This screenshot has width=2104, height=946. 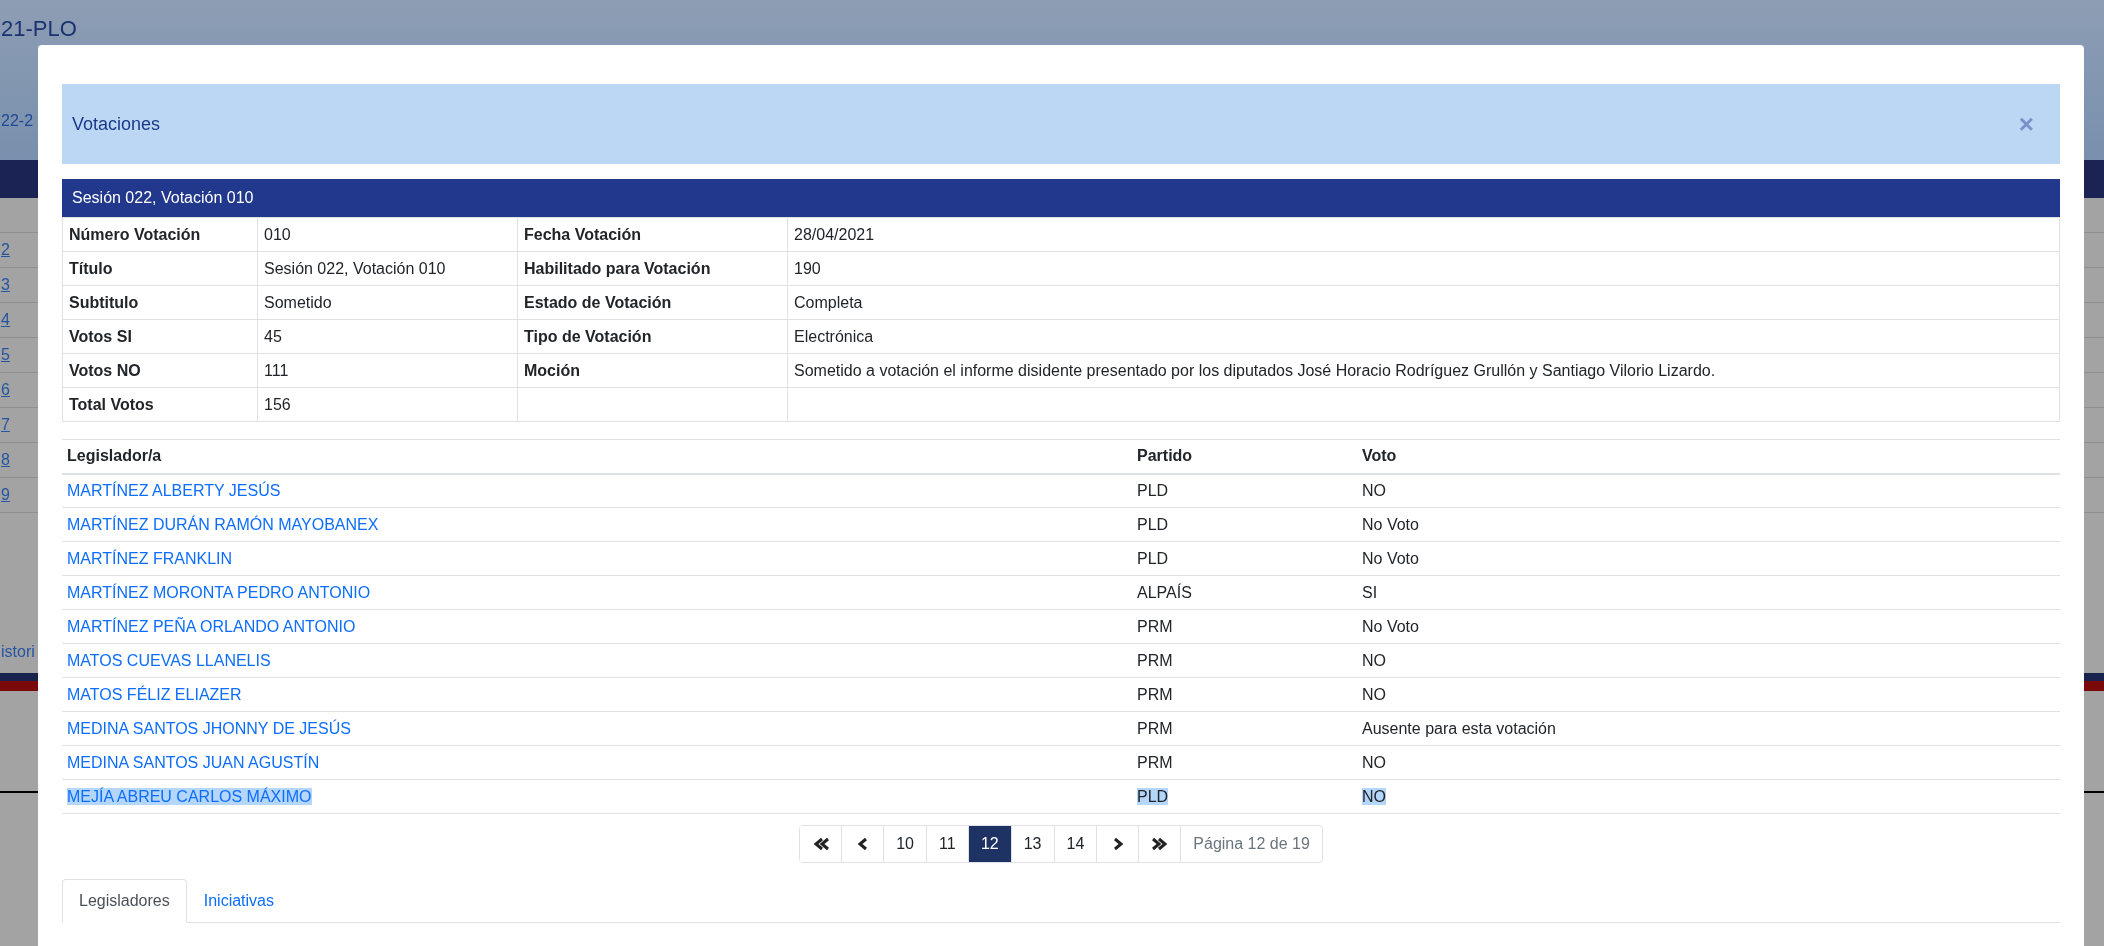 What do you see at coordinates (1708, 456) in the screenshot?
I see `column-header: Voto` at bounding box center [1708, 456].